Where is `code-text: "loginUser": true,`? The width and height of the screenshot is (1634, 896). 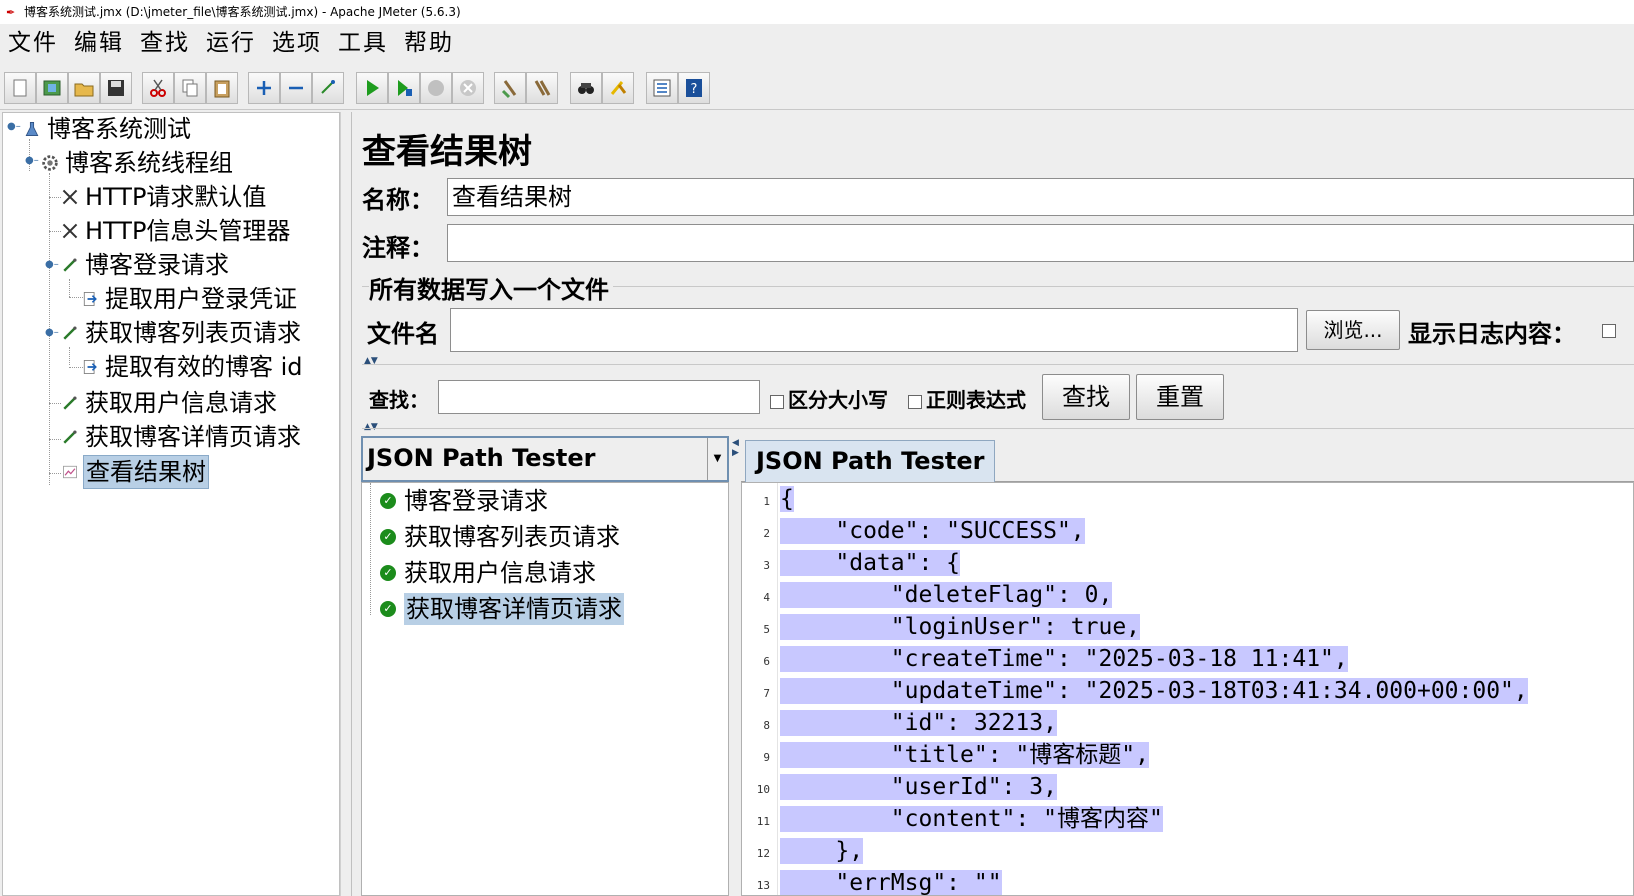
code-text: "loginUser": true, is located at coordinates (960, 627).